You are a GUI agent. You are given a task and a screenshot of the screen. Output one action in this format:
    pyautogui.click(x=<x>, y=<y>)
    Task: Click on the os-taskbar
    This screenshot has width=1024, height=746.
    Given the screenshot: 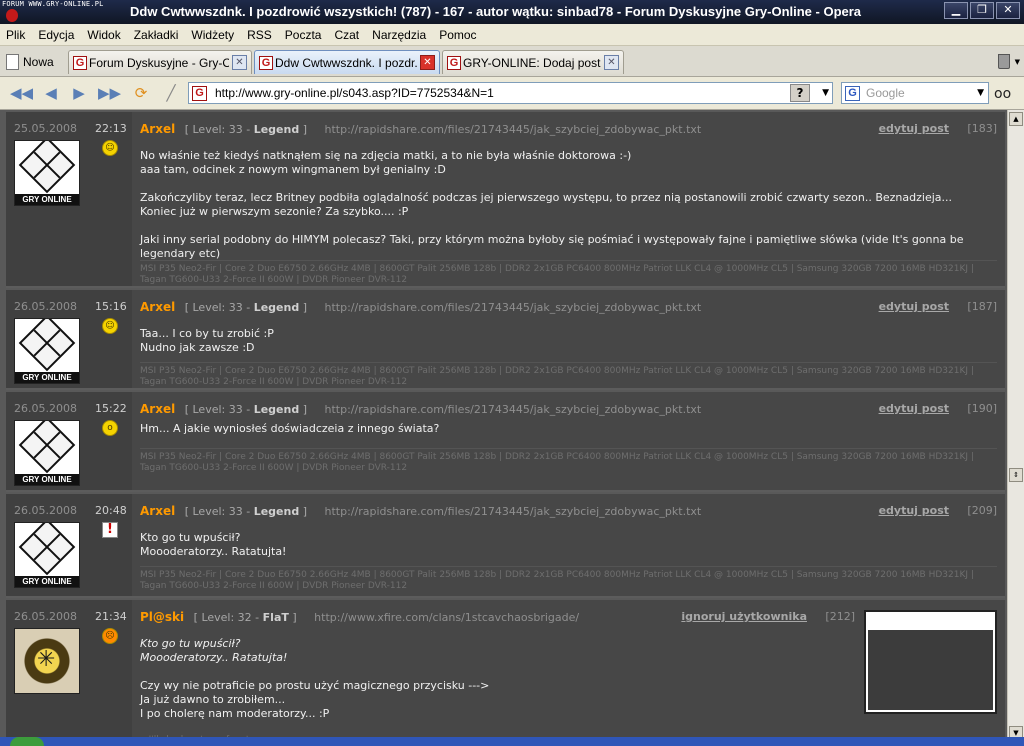 What is the action you would take?
    pyautogui.click(x=512, y=741)
    